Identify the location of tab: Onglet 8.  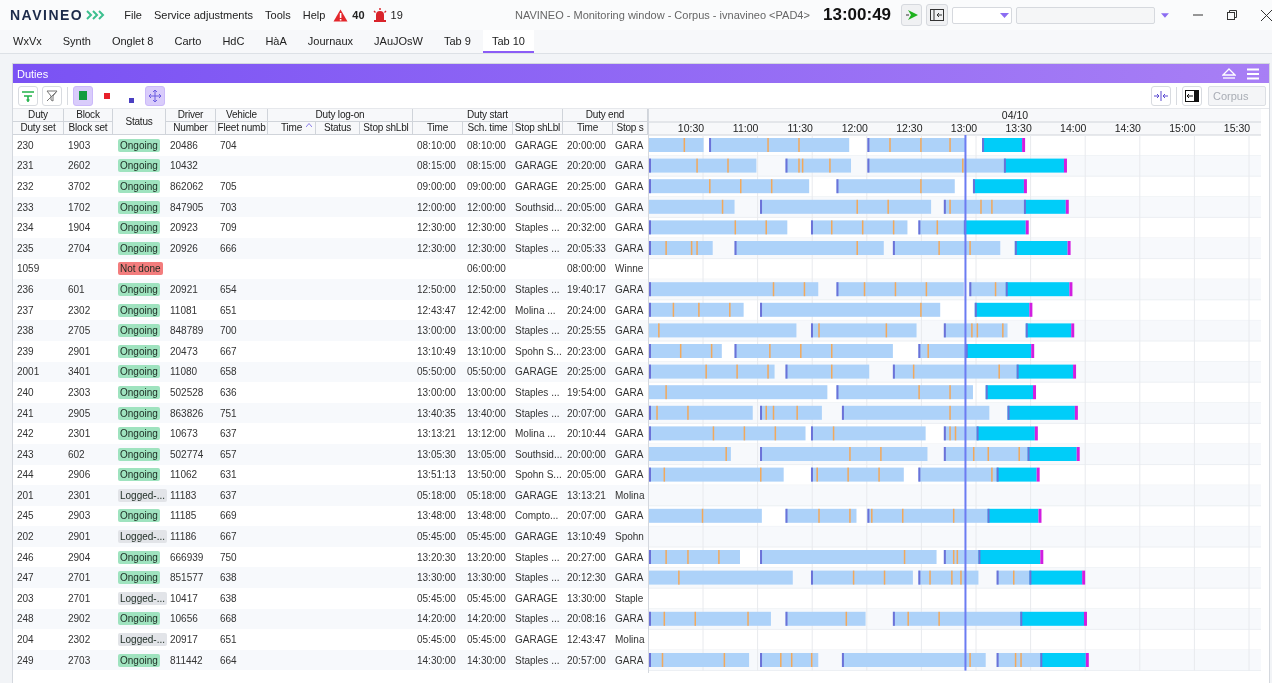
(132, 41).